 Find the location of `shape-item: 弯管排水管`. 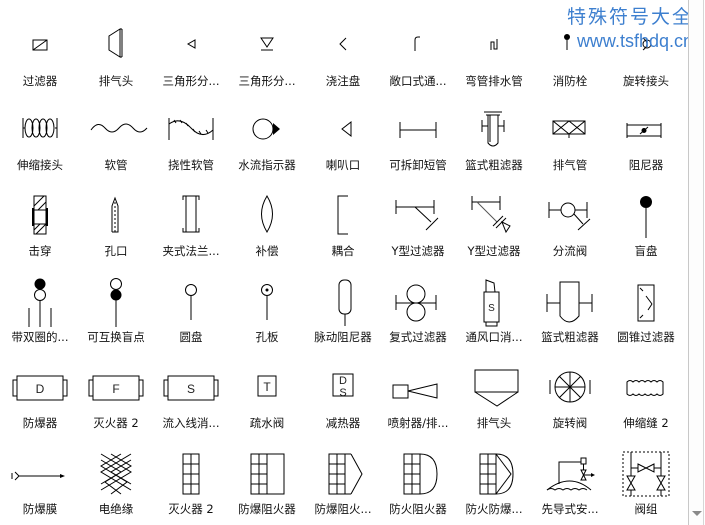

shape-item: 弯管排水管 is located at coordinates (494, 51).